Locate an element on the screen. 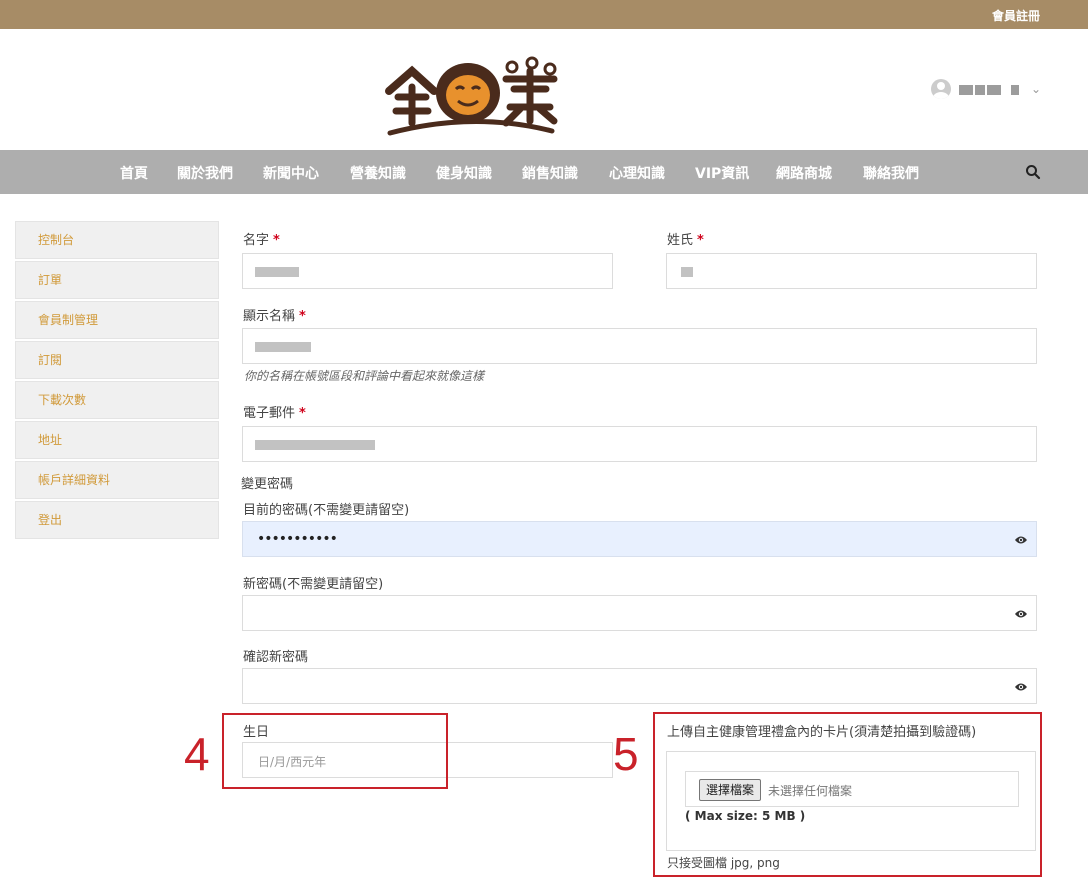 This screenshot has width=1088, height=882. sidebar-item-subscriptions: 訂閱 is located at coordinates (117, 360).